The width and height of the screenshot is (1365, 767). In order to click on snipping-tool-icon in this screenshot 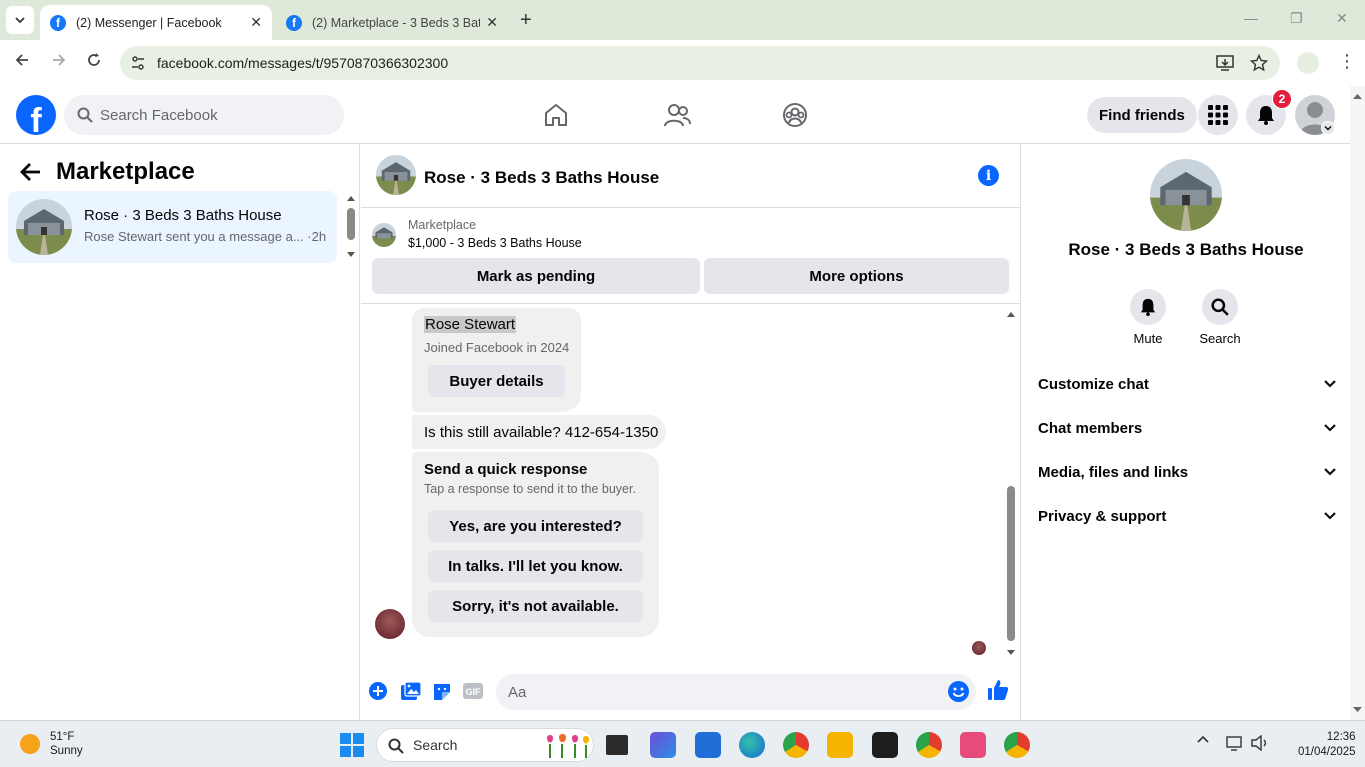, I will do `click(973, 745)`.